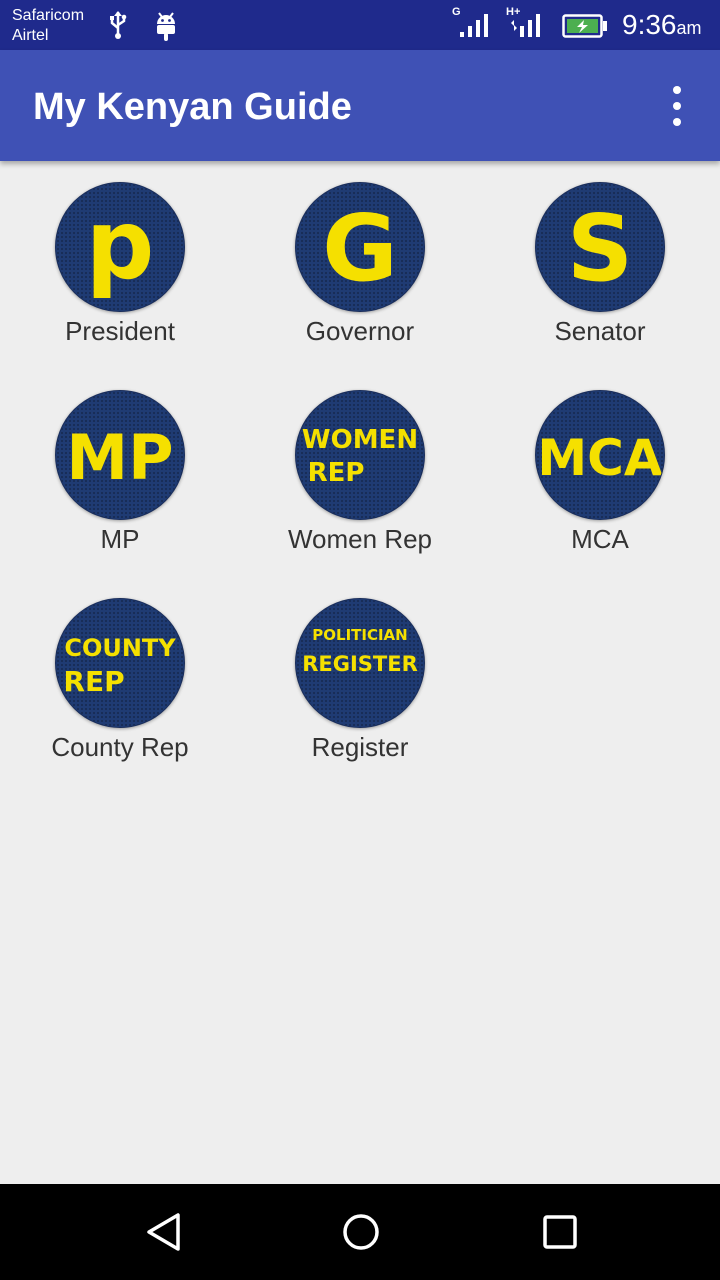  I want to click on tile-county-rep: COUNTY REP County Rep, so click(120, 677).